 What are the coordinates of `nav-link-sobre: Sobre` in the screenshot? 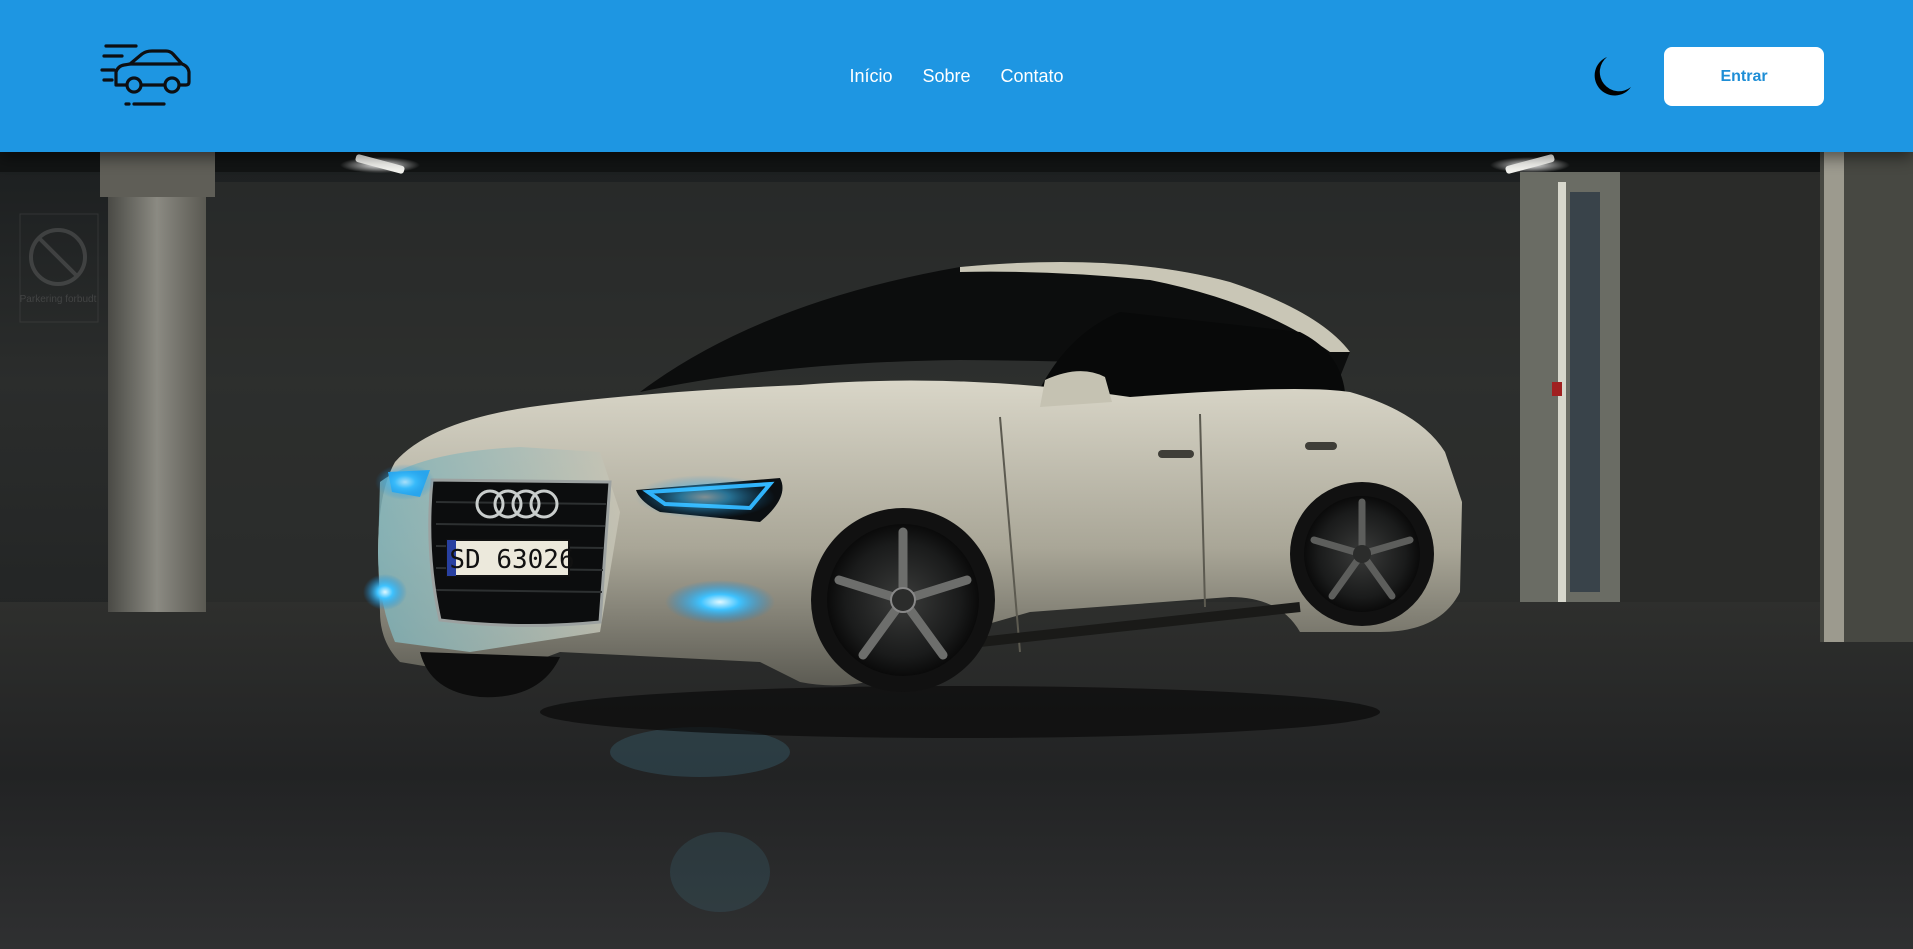 It's located at (946, 76).